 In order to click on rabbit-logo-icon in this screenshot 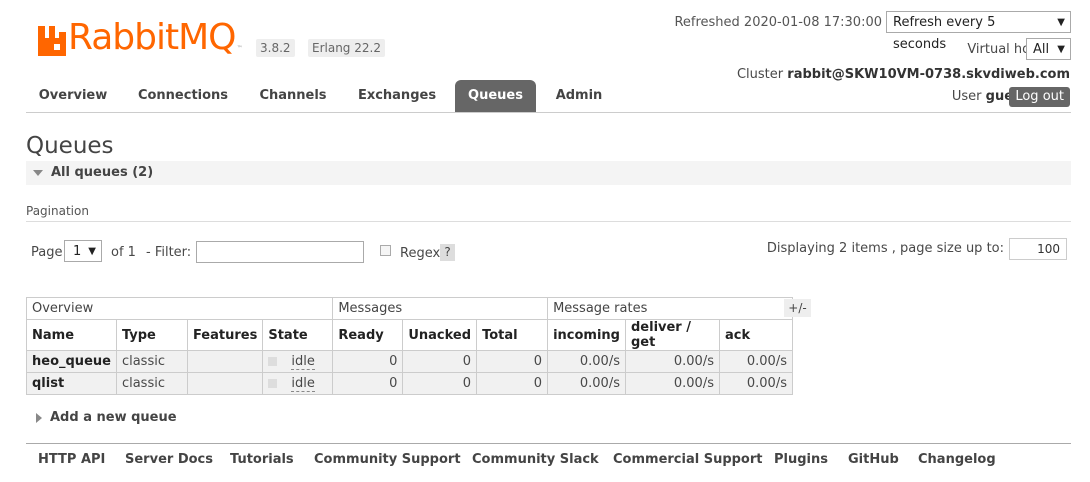, I will do `click(52, 41)`.